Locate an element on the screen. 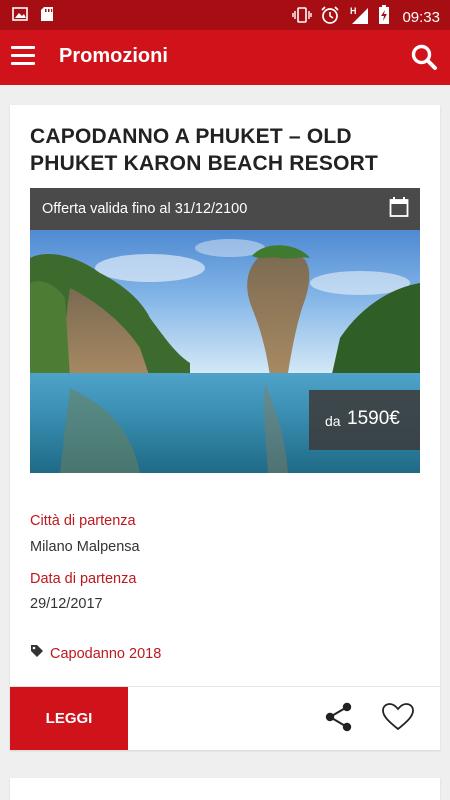 Image resolution: width=450 pixels, height=800 pixels. departure-city-value: Milano Malpensa is located at coordinates (85, 547).